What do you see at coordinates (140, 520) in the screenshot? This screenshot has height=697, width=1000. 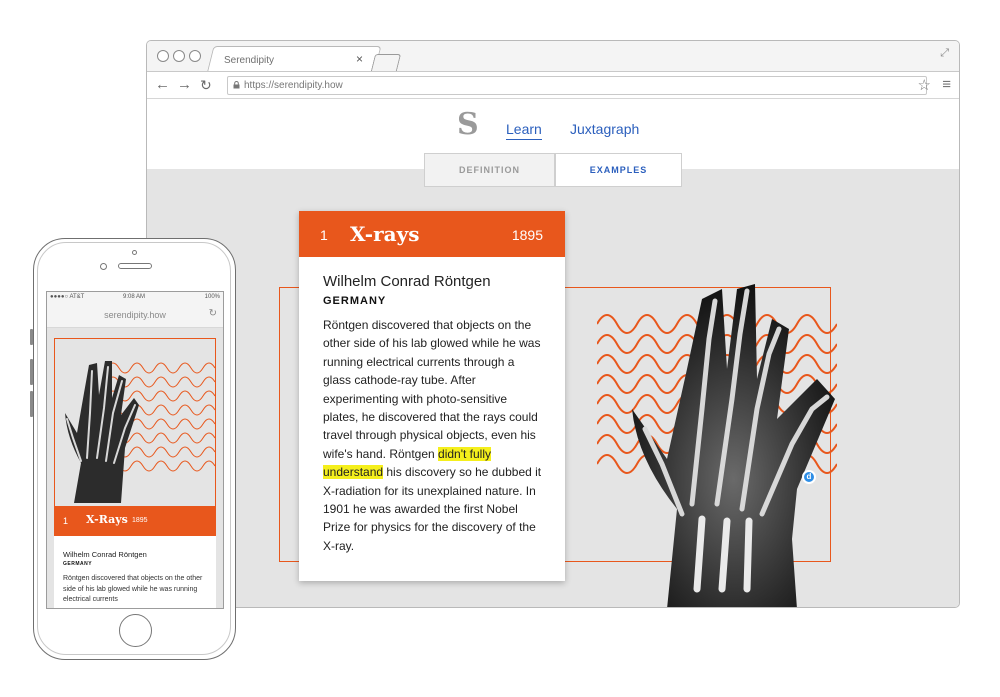 I see `mobile-card-year: 1895` at bounding box center [140, 520].